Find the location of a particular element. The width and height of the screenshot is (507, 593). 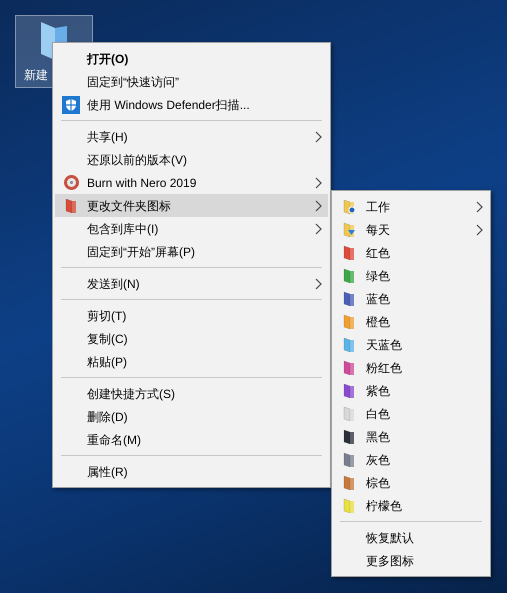

menu-item-label: 粉红色 is located at coordinates (384, 368).